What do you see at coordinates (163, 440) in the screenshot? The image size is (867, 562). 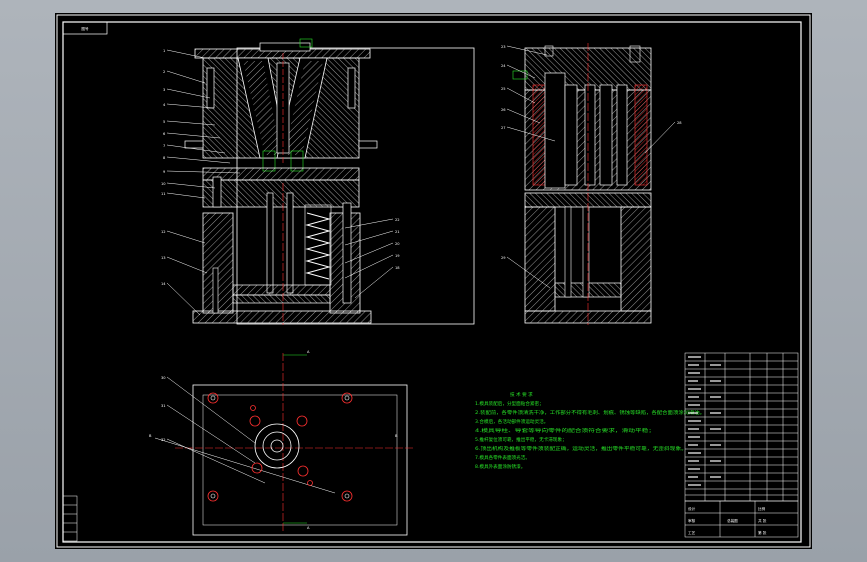 I see `callout-32: 32` at bounding box center [163, 440].